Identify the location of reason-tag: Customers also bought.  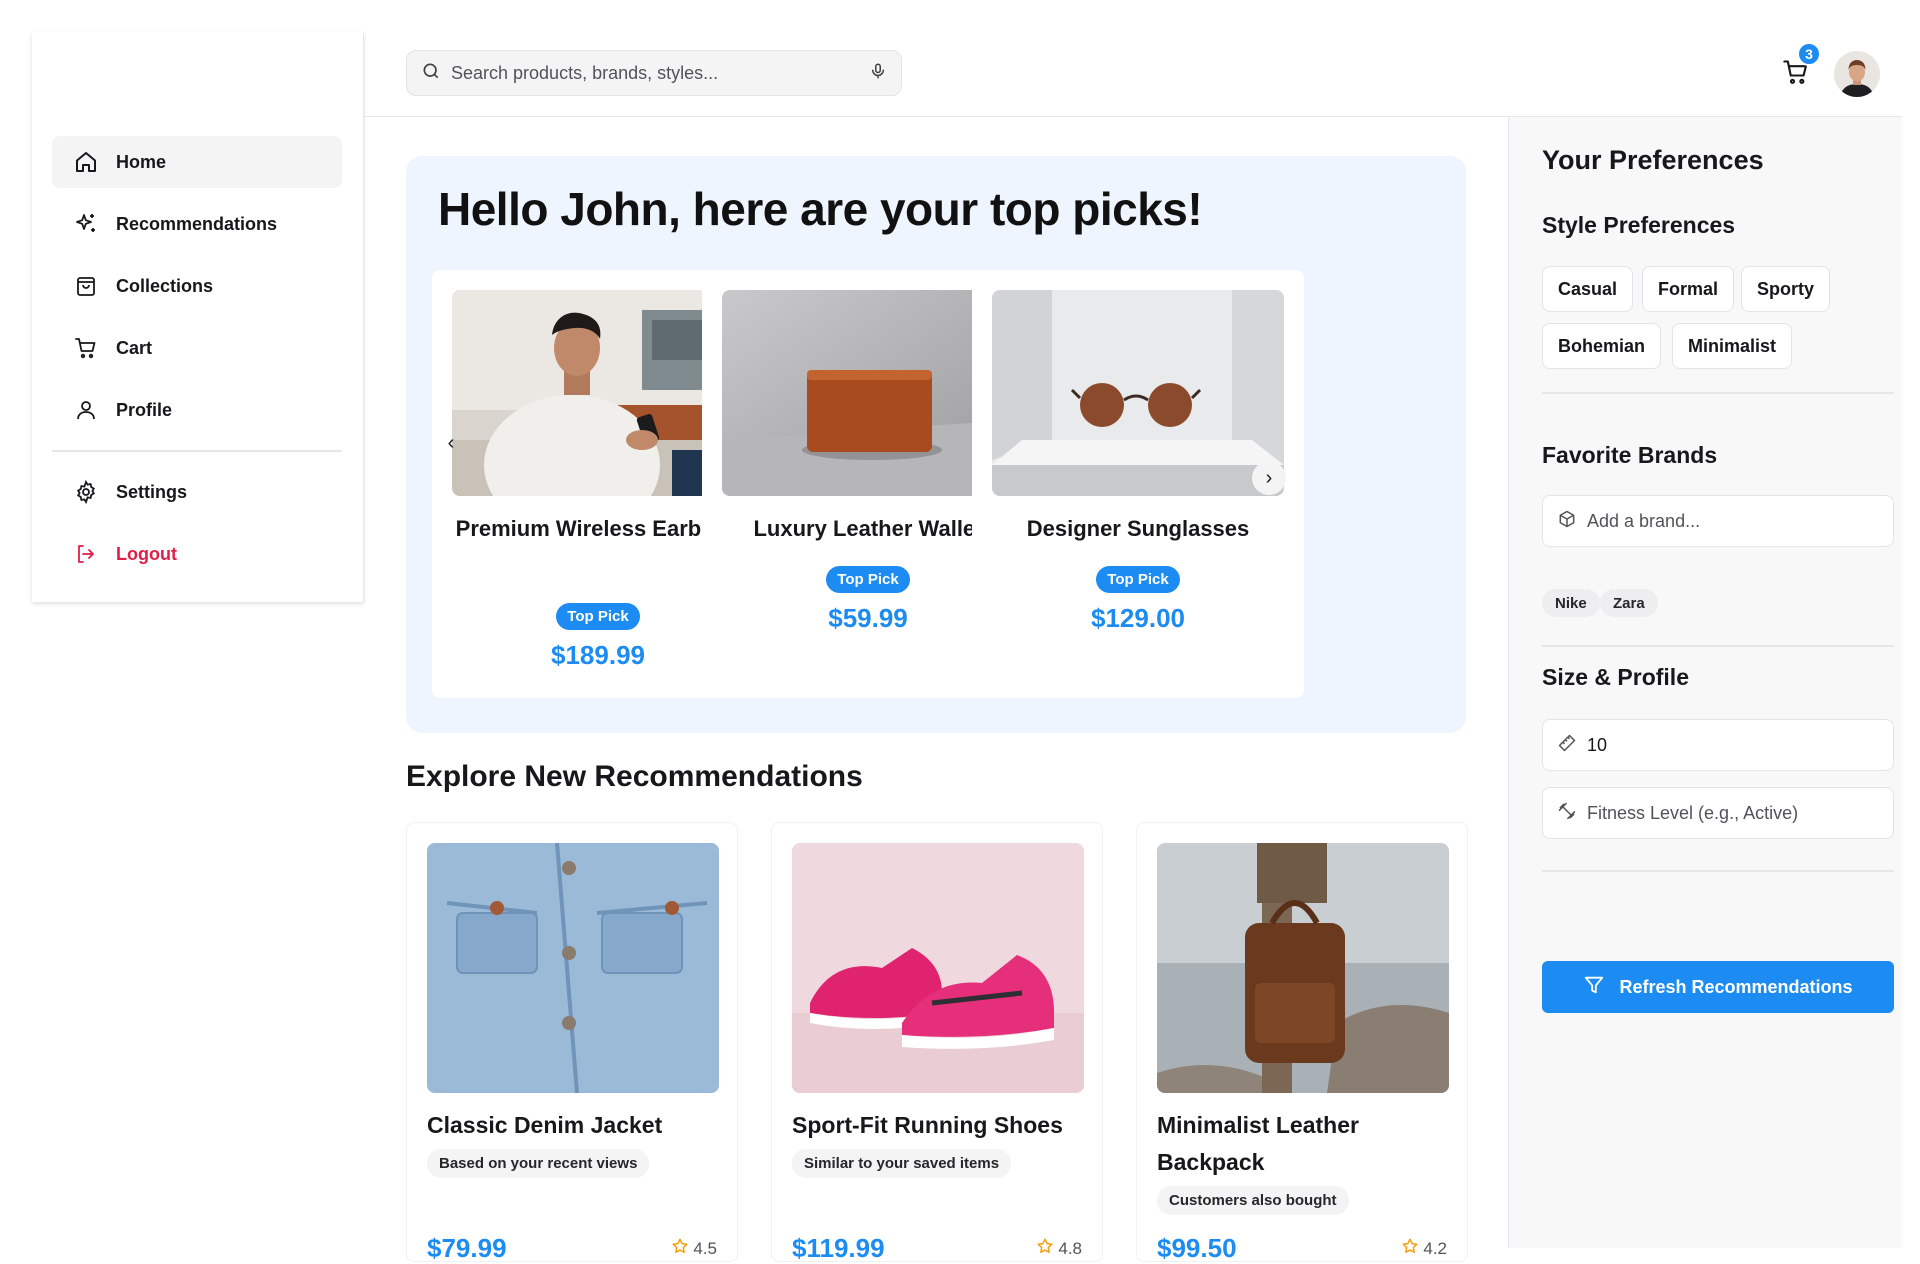
(1253, 1200).